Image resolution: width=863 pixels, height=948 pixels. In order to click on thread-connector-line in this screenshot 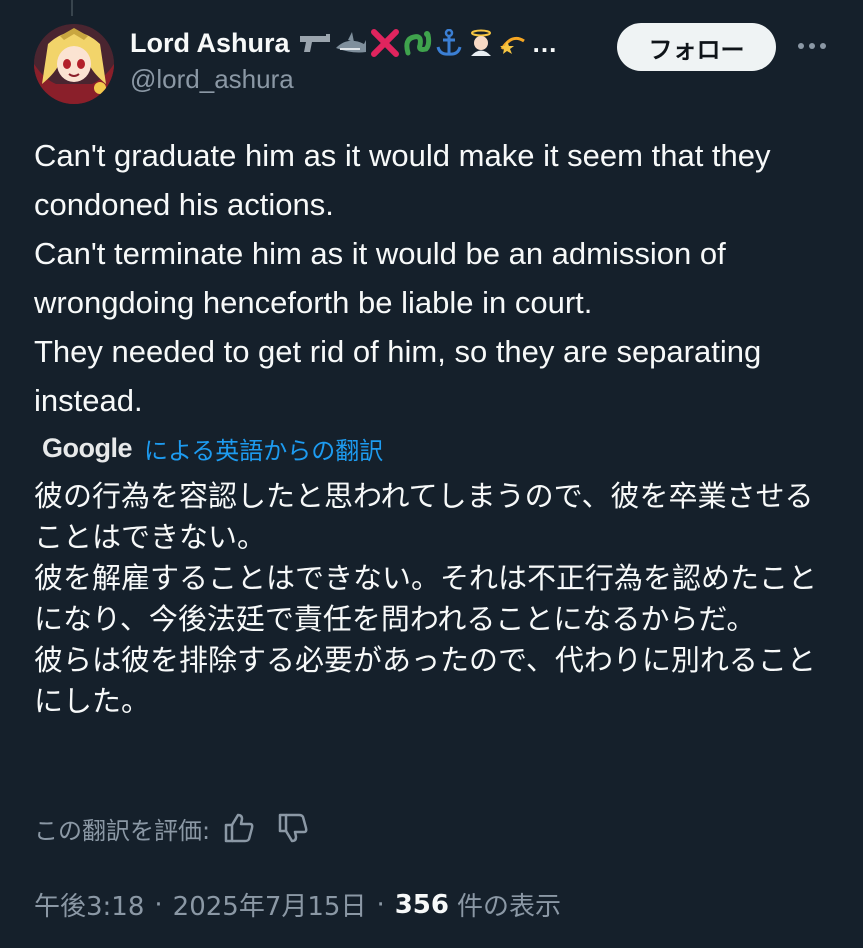, I will do `click(72, 8)`.